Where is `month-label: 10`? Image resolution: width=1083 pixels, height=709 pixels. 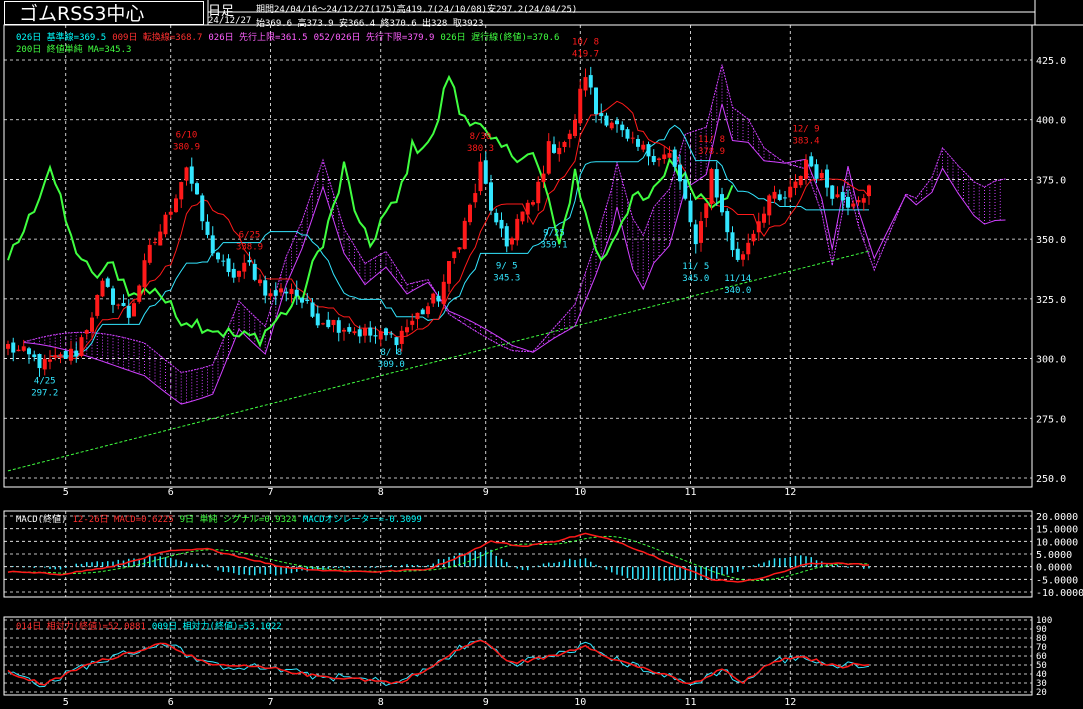 month-label: 10 is located at coordinates (580, 492).